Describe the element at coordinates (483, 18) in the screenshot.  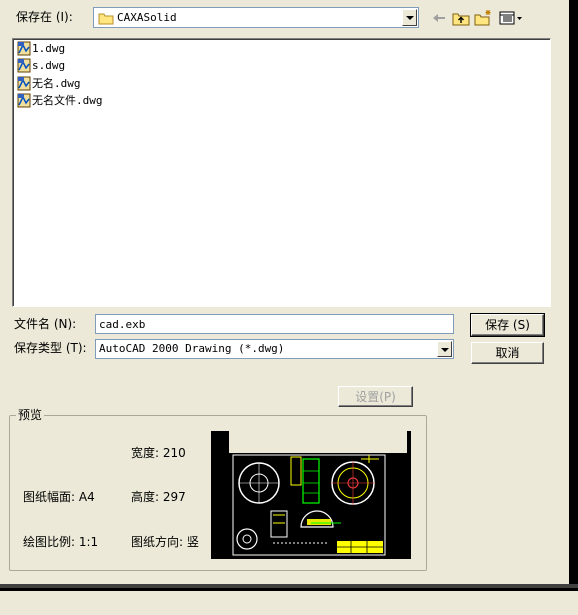
I see `new-folder-icon` at that location.